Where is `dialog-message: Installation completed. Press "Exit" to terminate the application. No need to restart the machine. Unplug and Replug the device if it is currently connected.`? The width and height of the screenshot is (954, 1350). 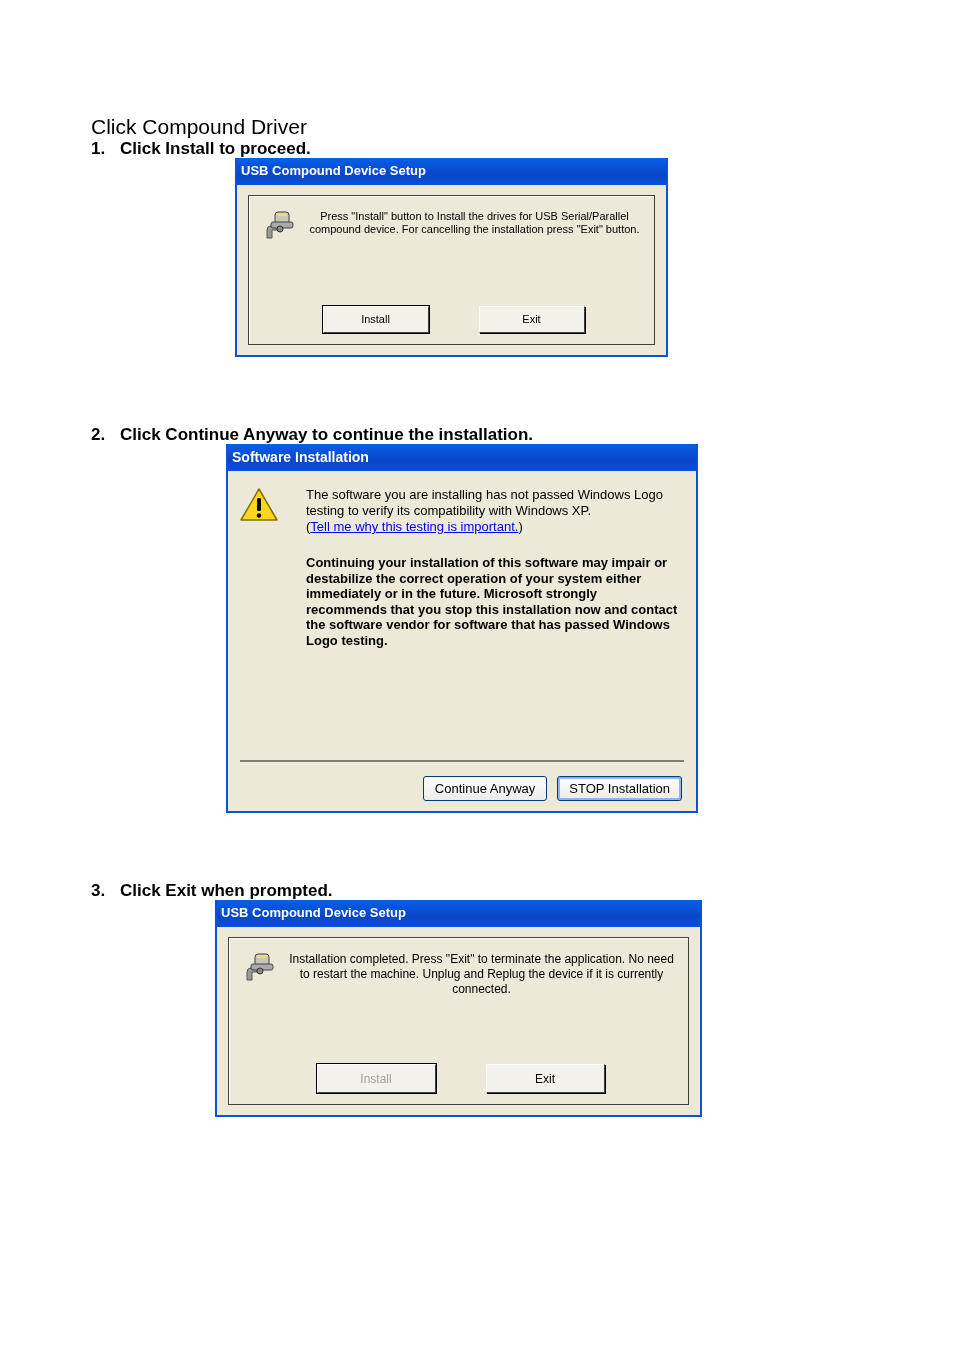 dialog-message: Installation completed. Press "Exit" to terminate the application. No need to restart the machine. Unplug and Replug the device if it is currently connected. is located at coordinates (481, 974).